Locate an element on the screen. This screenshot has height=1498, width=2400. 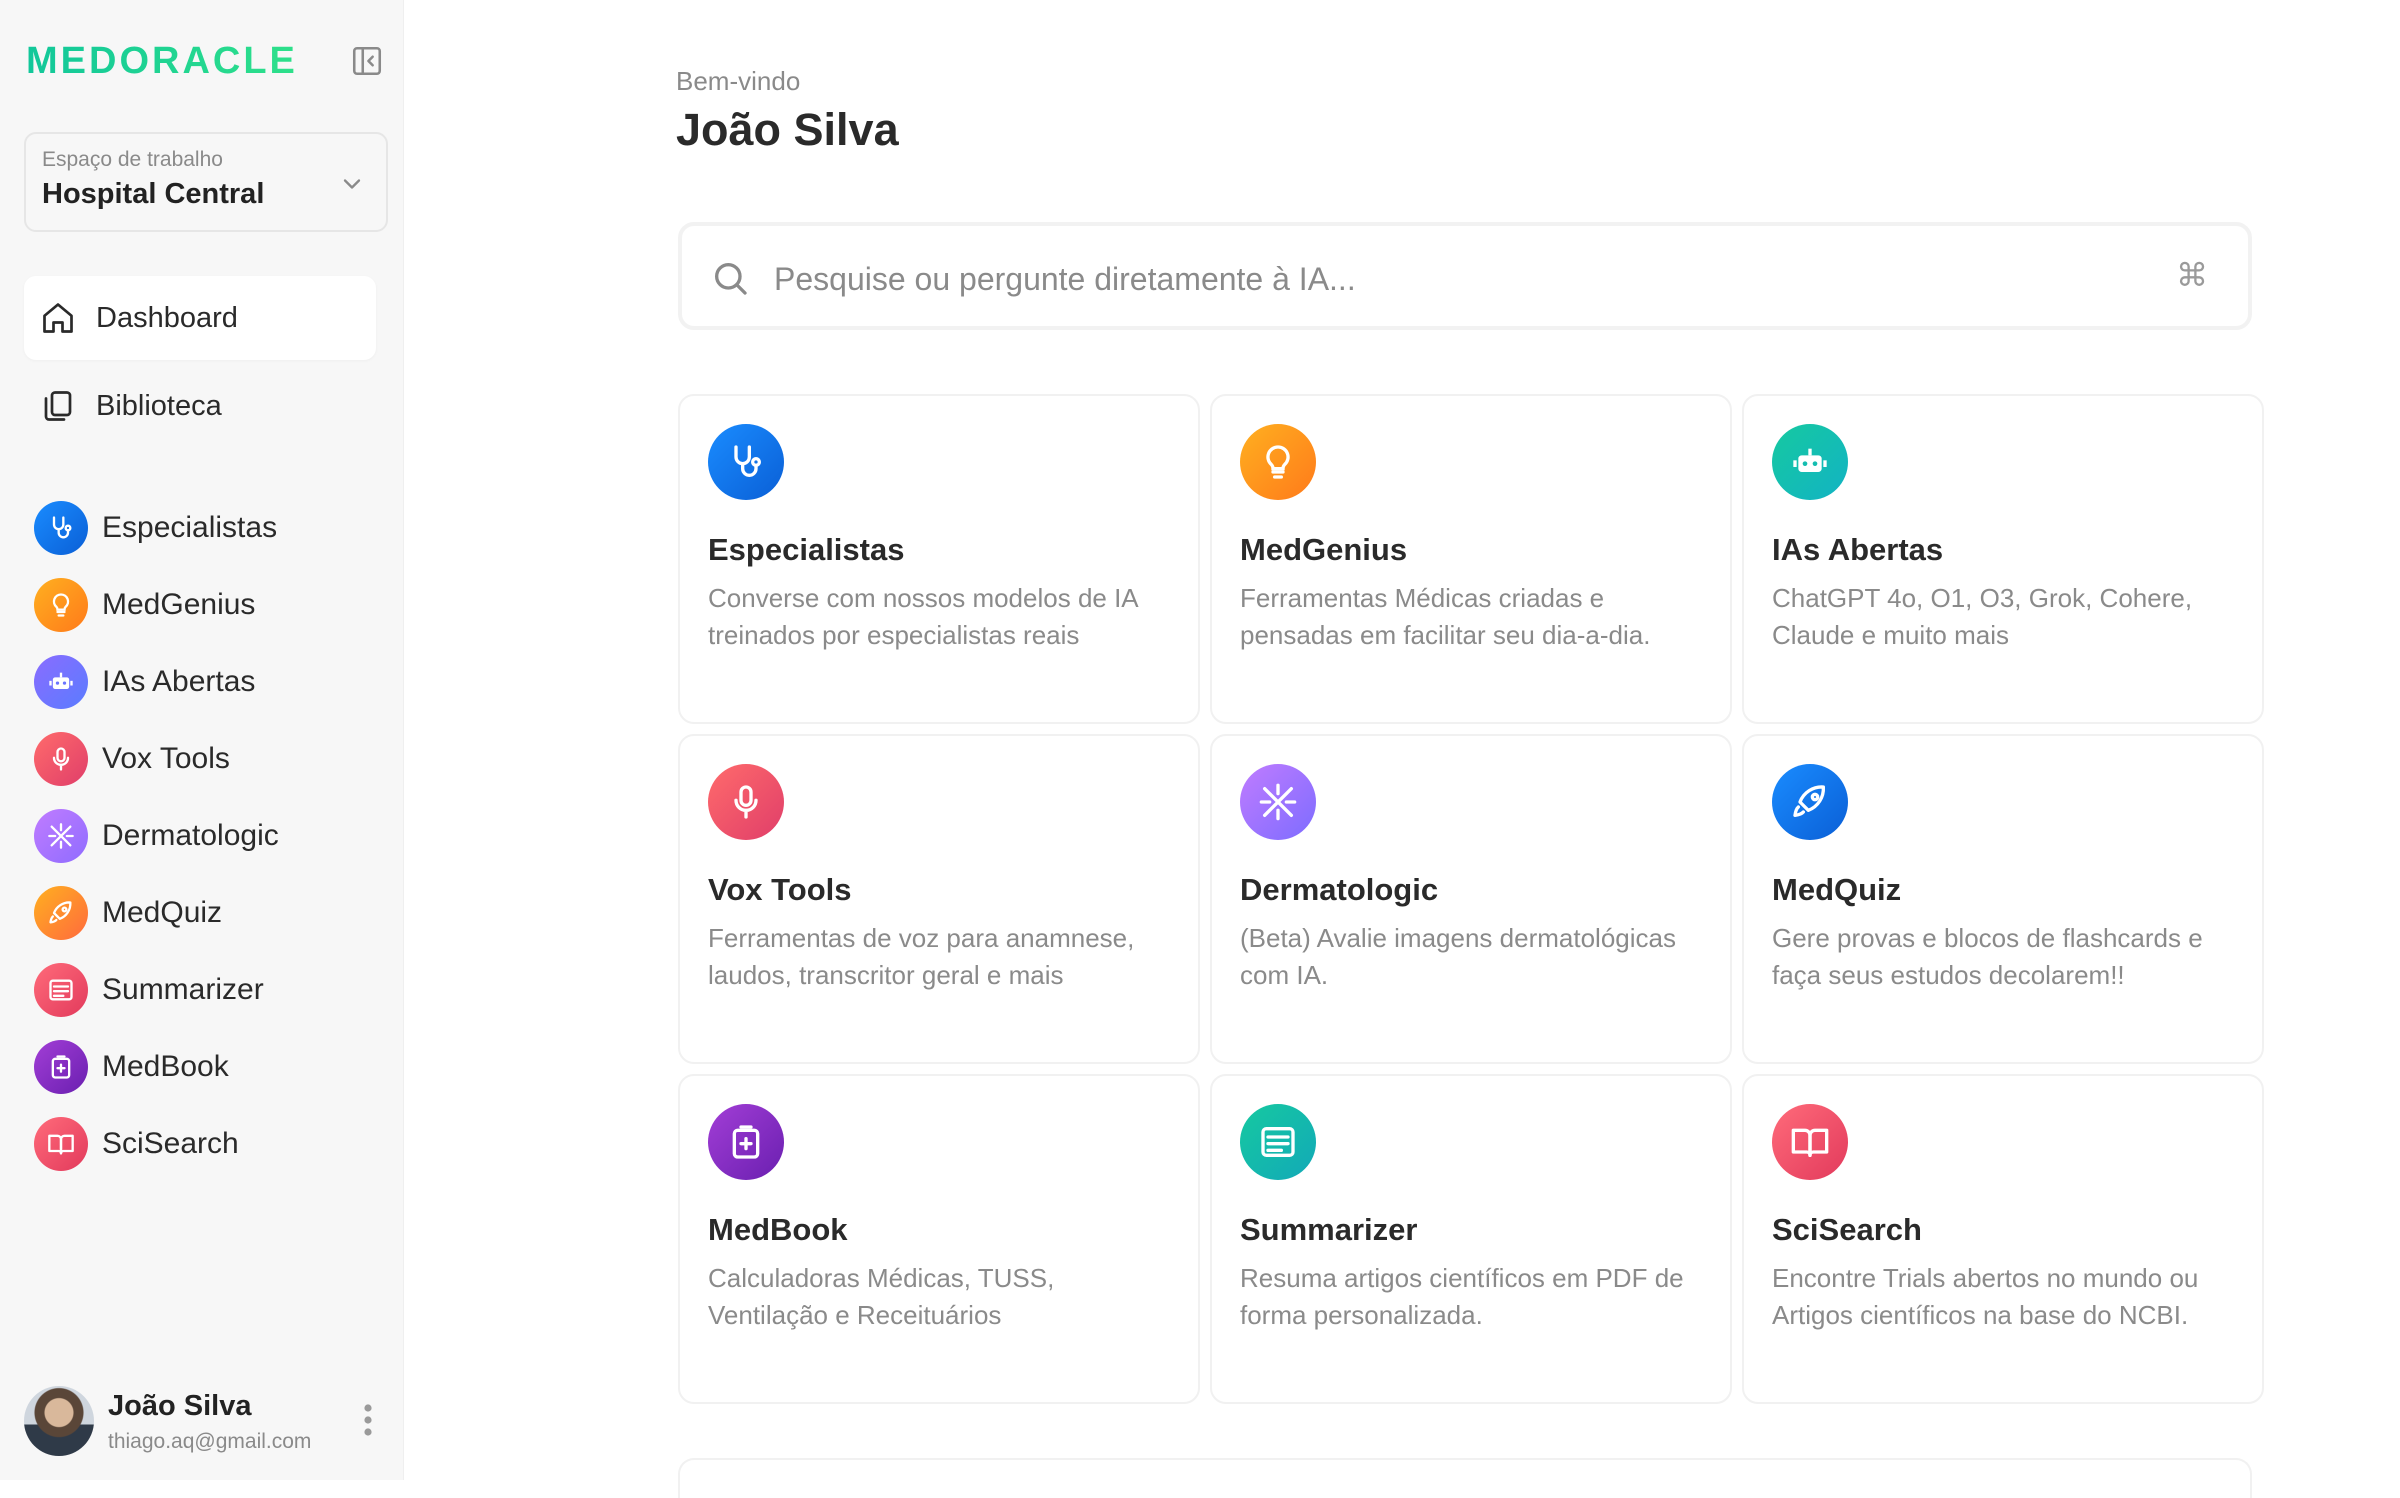
sidebar-collapse-button is located at coordinates (367, 61).